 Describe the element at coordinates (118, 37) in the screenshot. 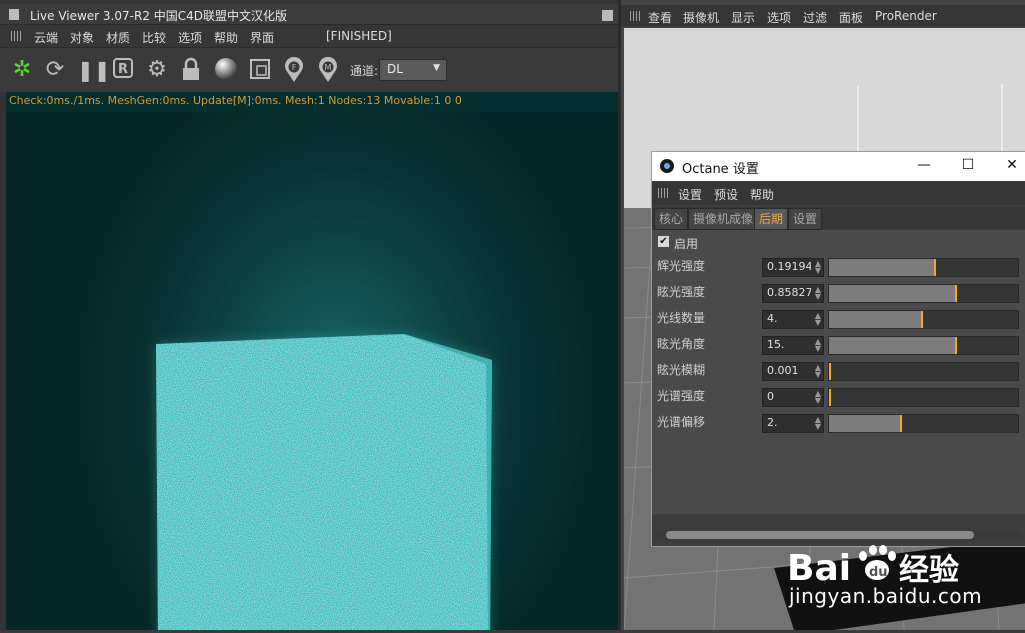

I see `menu-item-material: 材质` at that location.